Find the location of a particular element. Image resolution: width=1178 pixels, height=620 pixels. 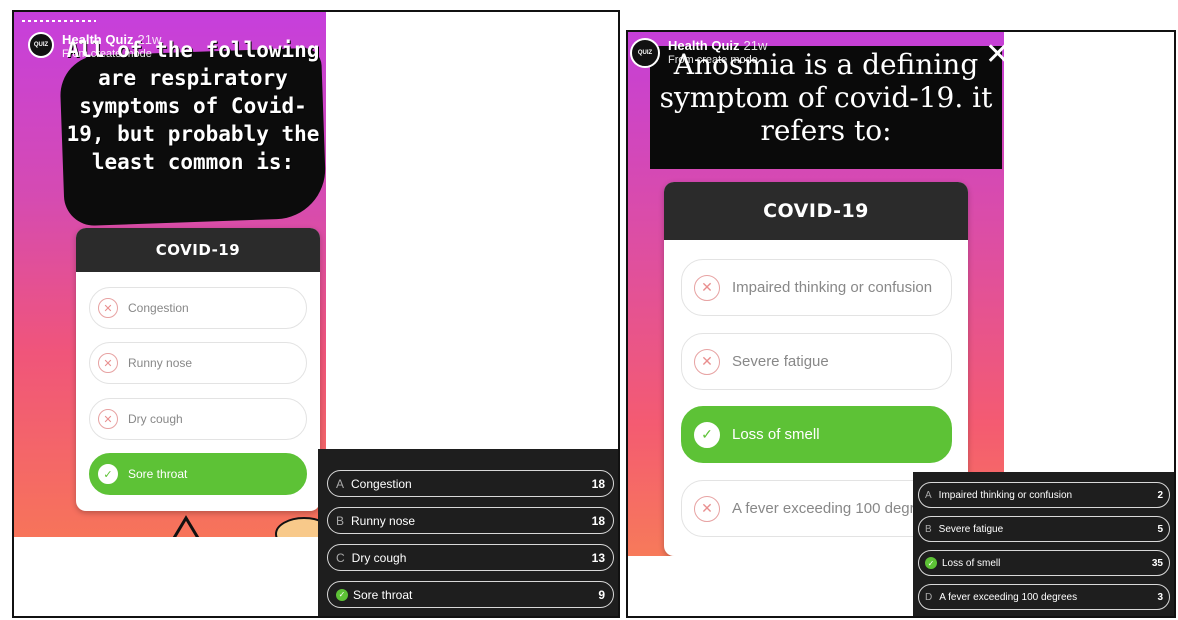

result-count: 35 is located at coordinates (1157, 563).